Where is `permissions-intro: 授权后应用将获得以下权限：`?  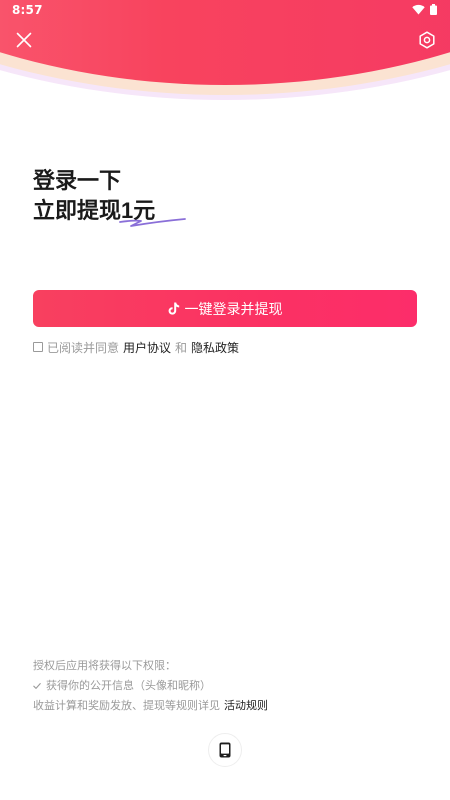
permissions-intro: 授权后应用将获得以下权限： is located at coordinates (104, 665).